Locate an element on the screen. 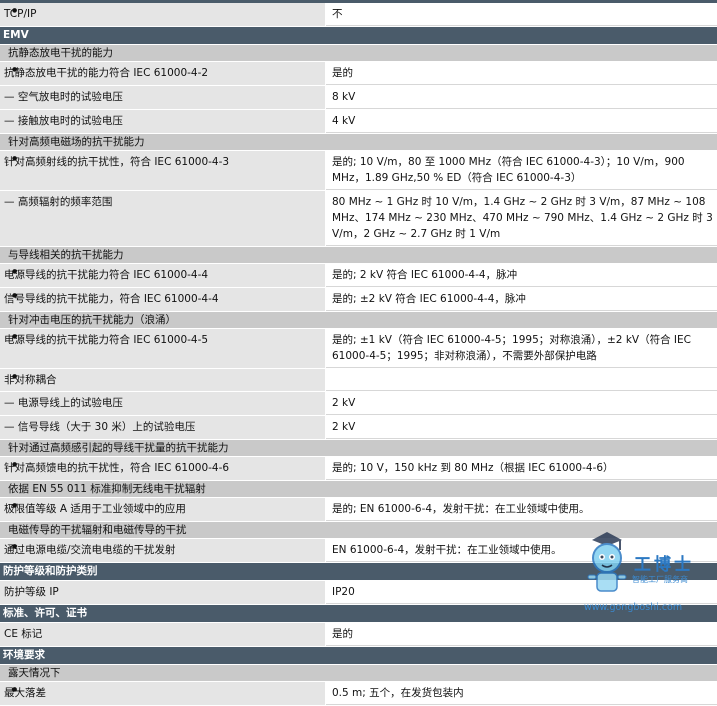 Image resolution: width=717 pixels, height=706 pixels. spec-label: 通过电源电缆/交流电电缆的干扰发射 is located at coordinates (163, 550).